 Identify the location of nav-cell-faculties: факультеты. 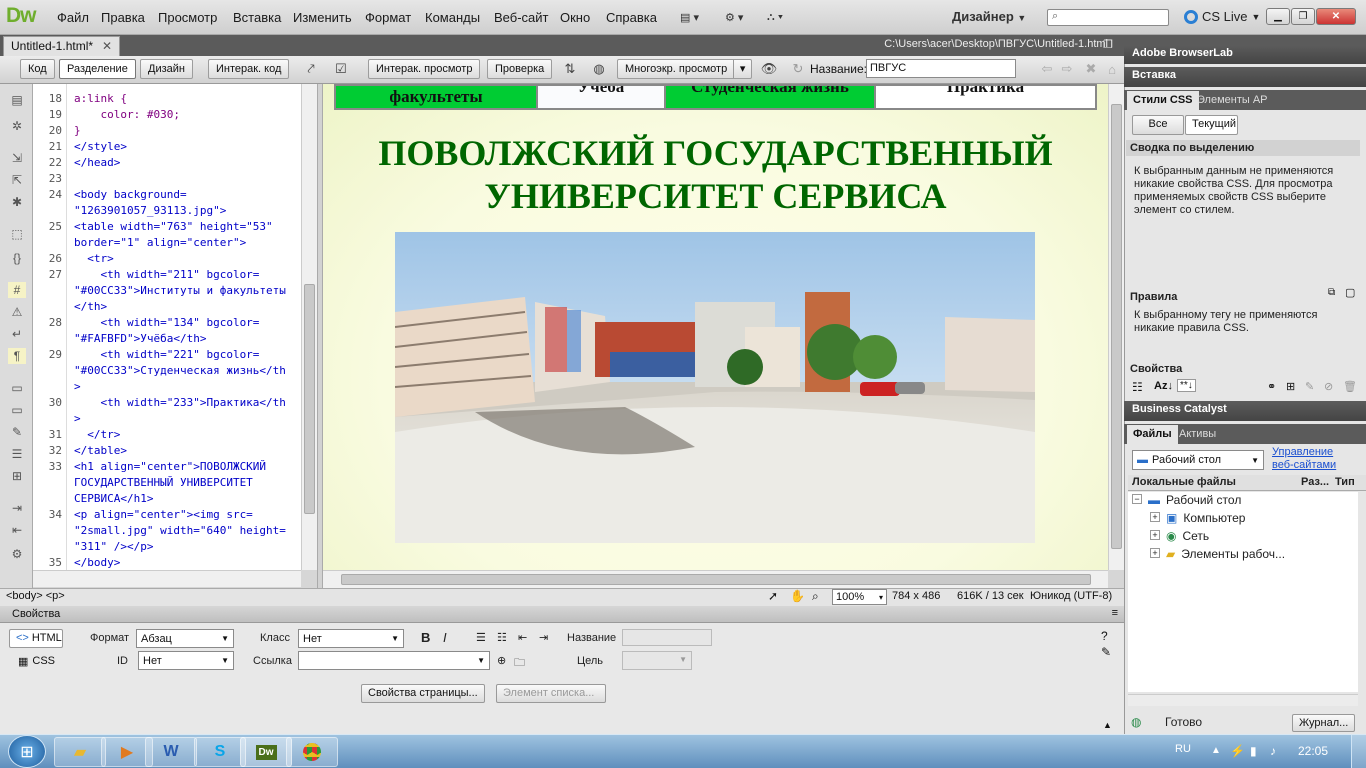
(436, 97).